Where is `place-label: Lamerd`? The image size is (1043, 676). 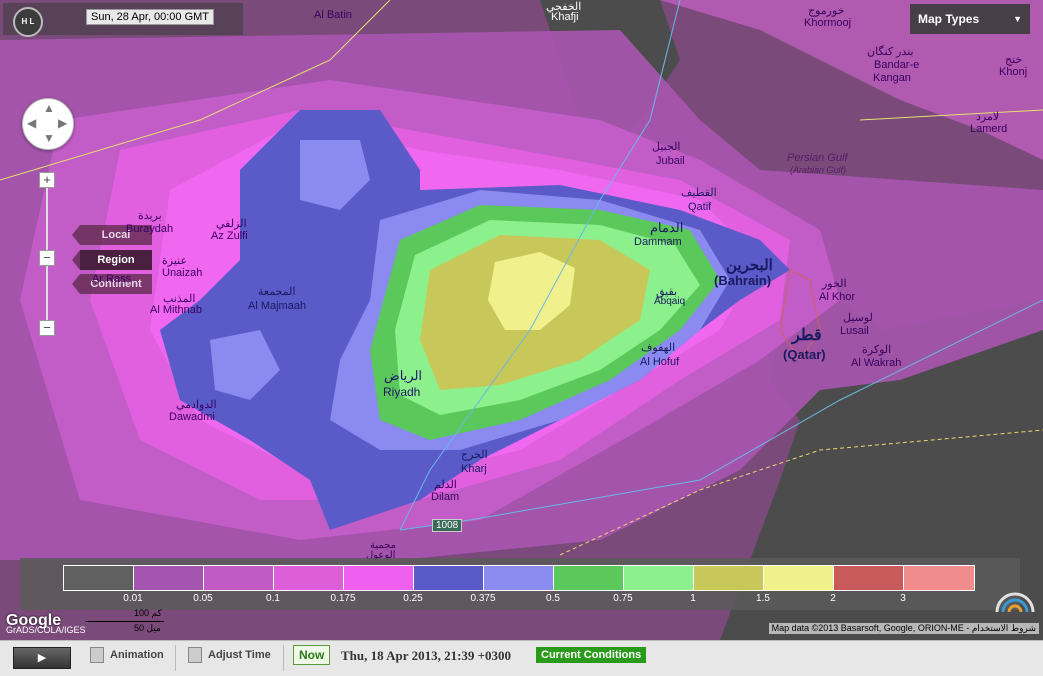
place-label: Lamerd is located at coordinates (989, 129).